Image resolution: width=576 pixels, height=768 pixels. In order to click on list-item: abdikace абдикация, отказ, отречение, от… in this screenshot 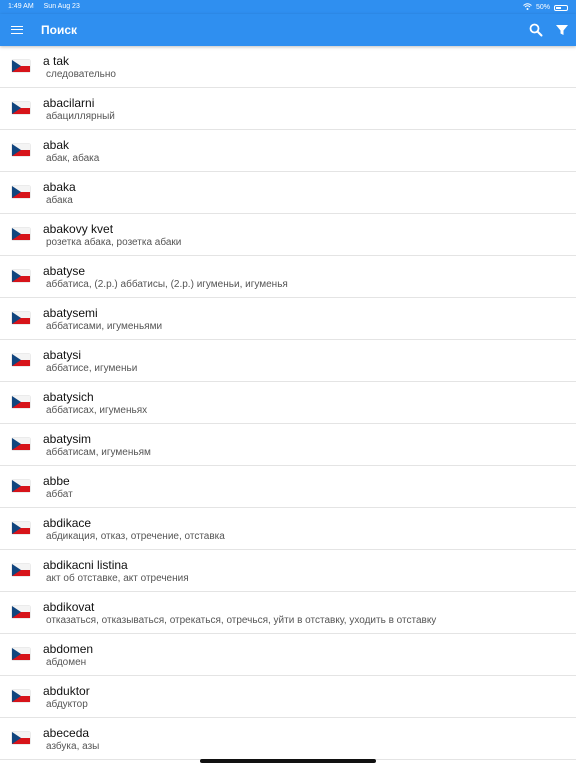, I will do `click(288, 529)`.